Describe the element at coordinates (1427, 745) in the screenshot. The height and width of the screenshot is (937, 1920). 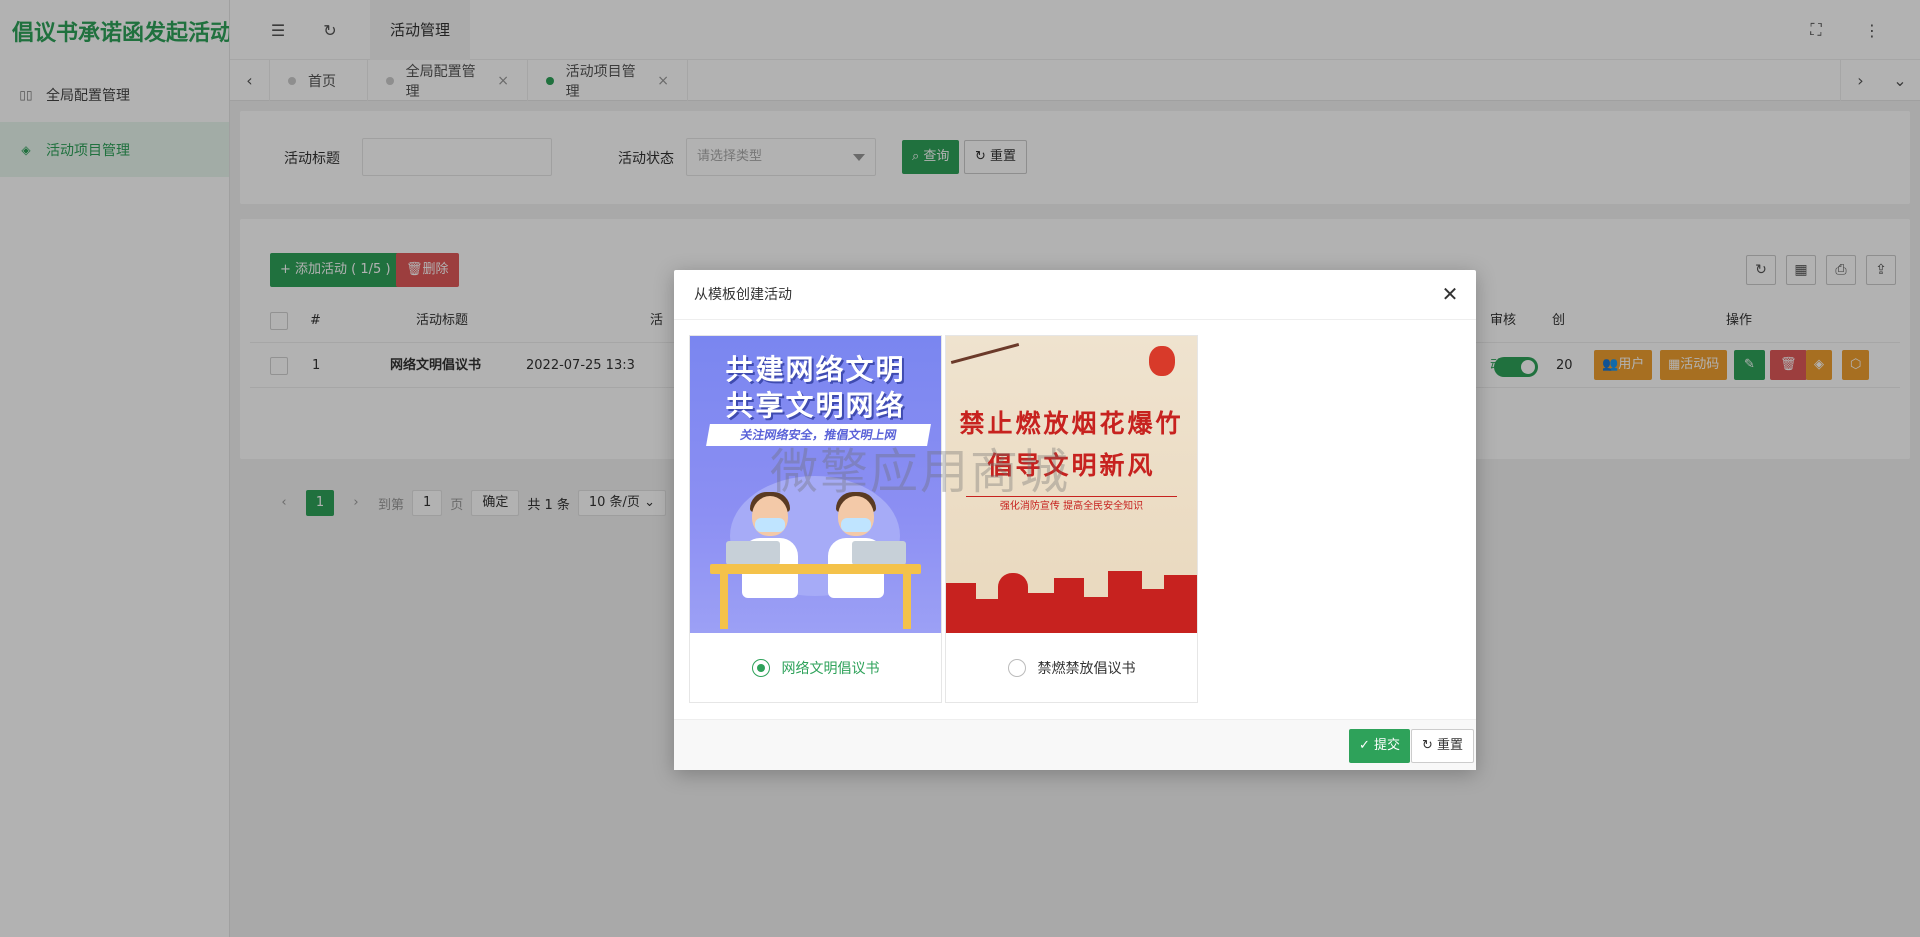
I see `refresh-icon: ↻` at that location.